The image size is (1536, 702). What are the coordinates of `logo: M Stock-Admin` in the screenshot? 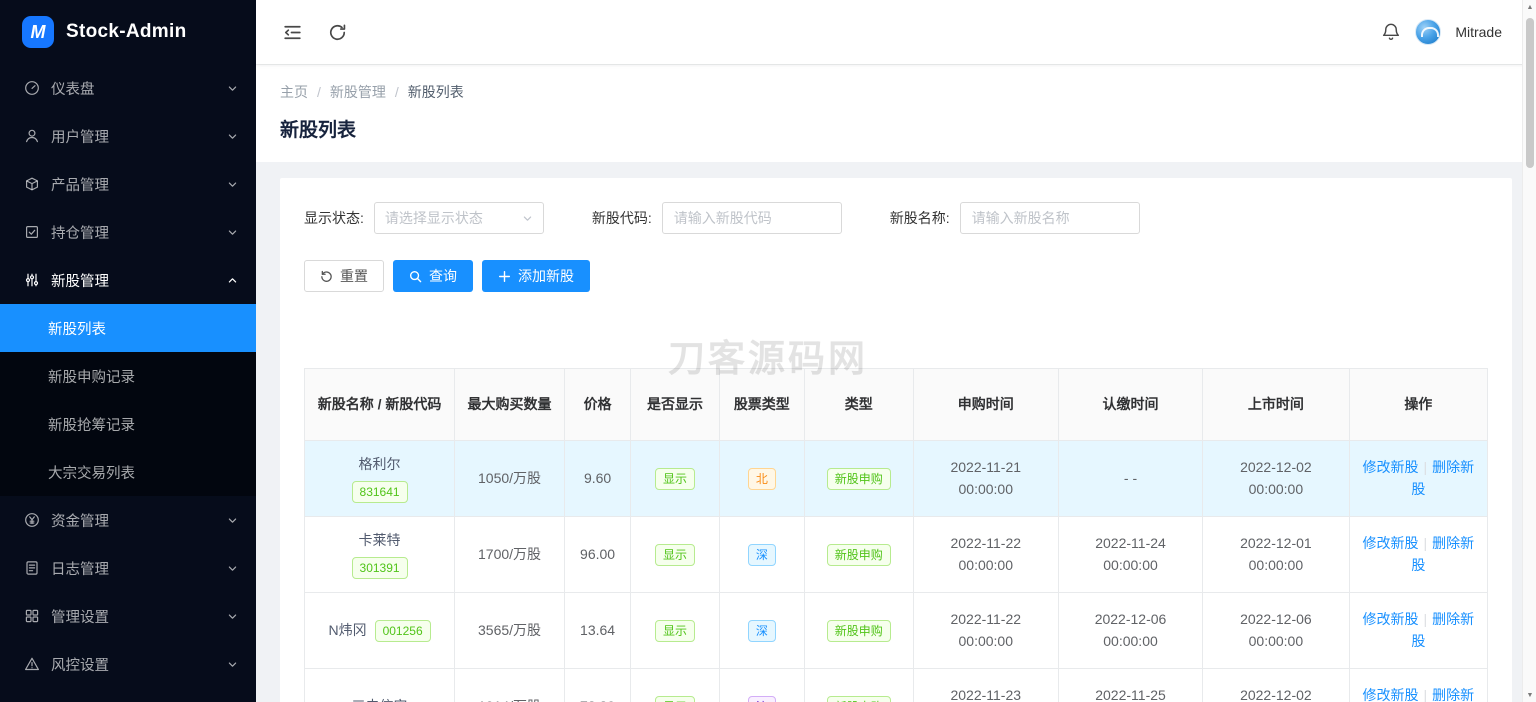 It's located at (128, 32).